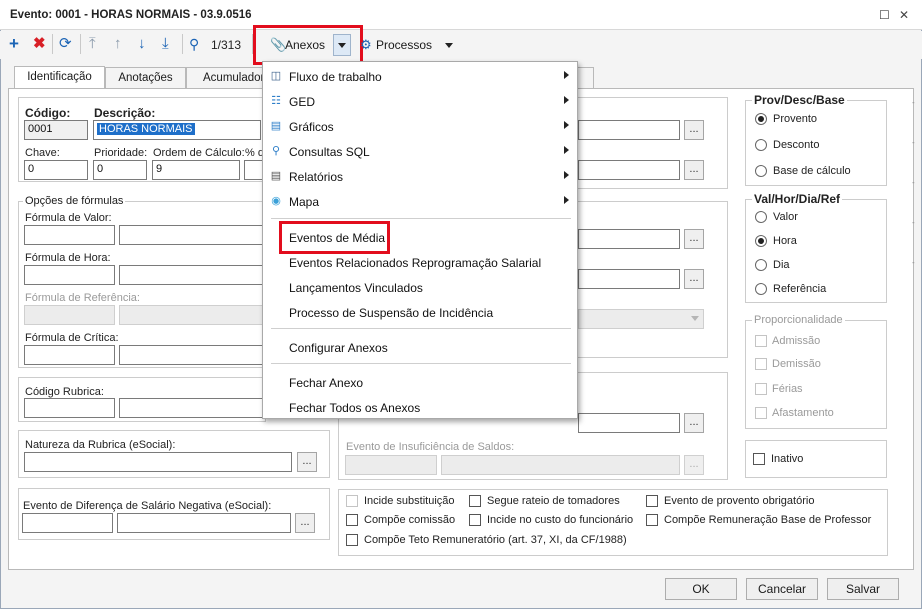 This screenshot has width=922, height=609. Describe the element at coordinates (585, 78) in the screenshot. I see `tab-hidden` at that location.